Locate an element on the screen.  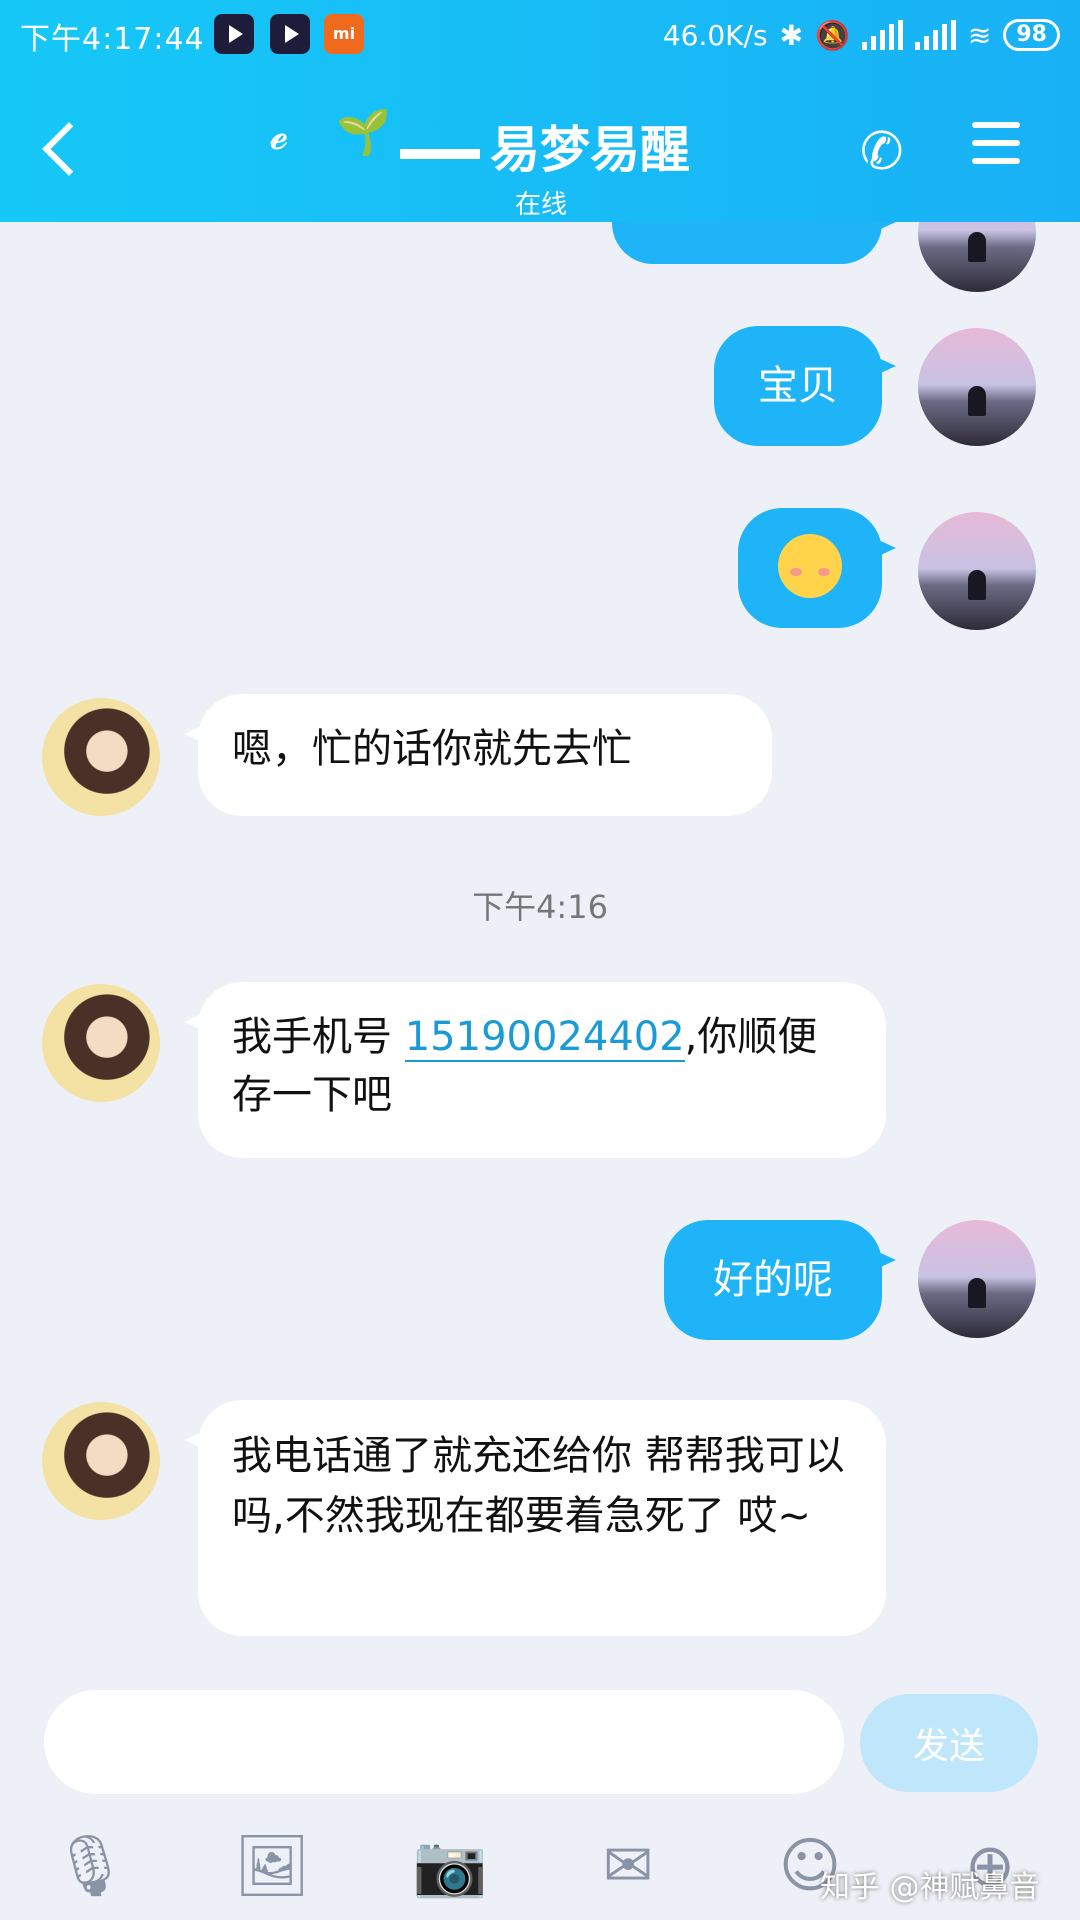
message-bubble-out is located at coordinates (817, 568).